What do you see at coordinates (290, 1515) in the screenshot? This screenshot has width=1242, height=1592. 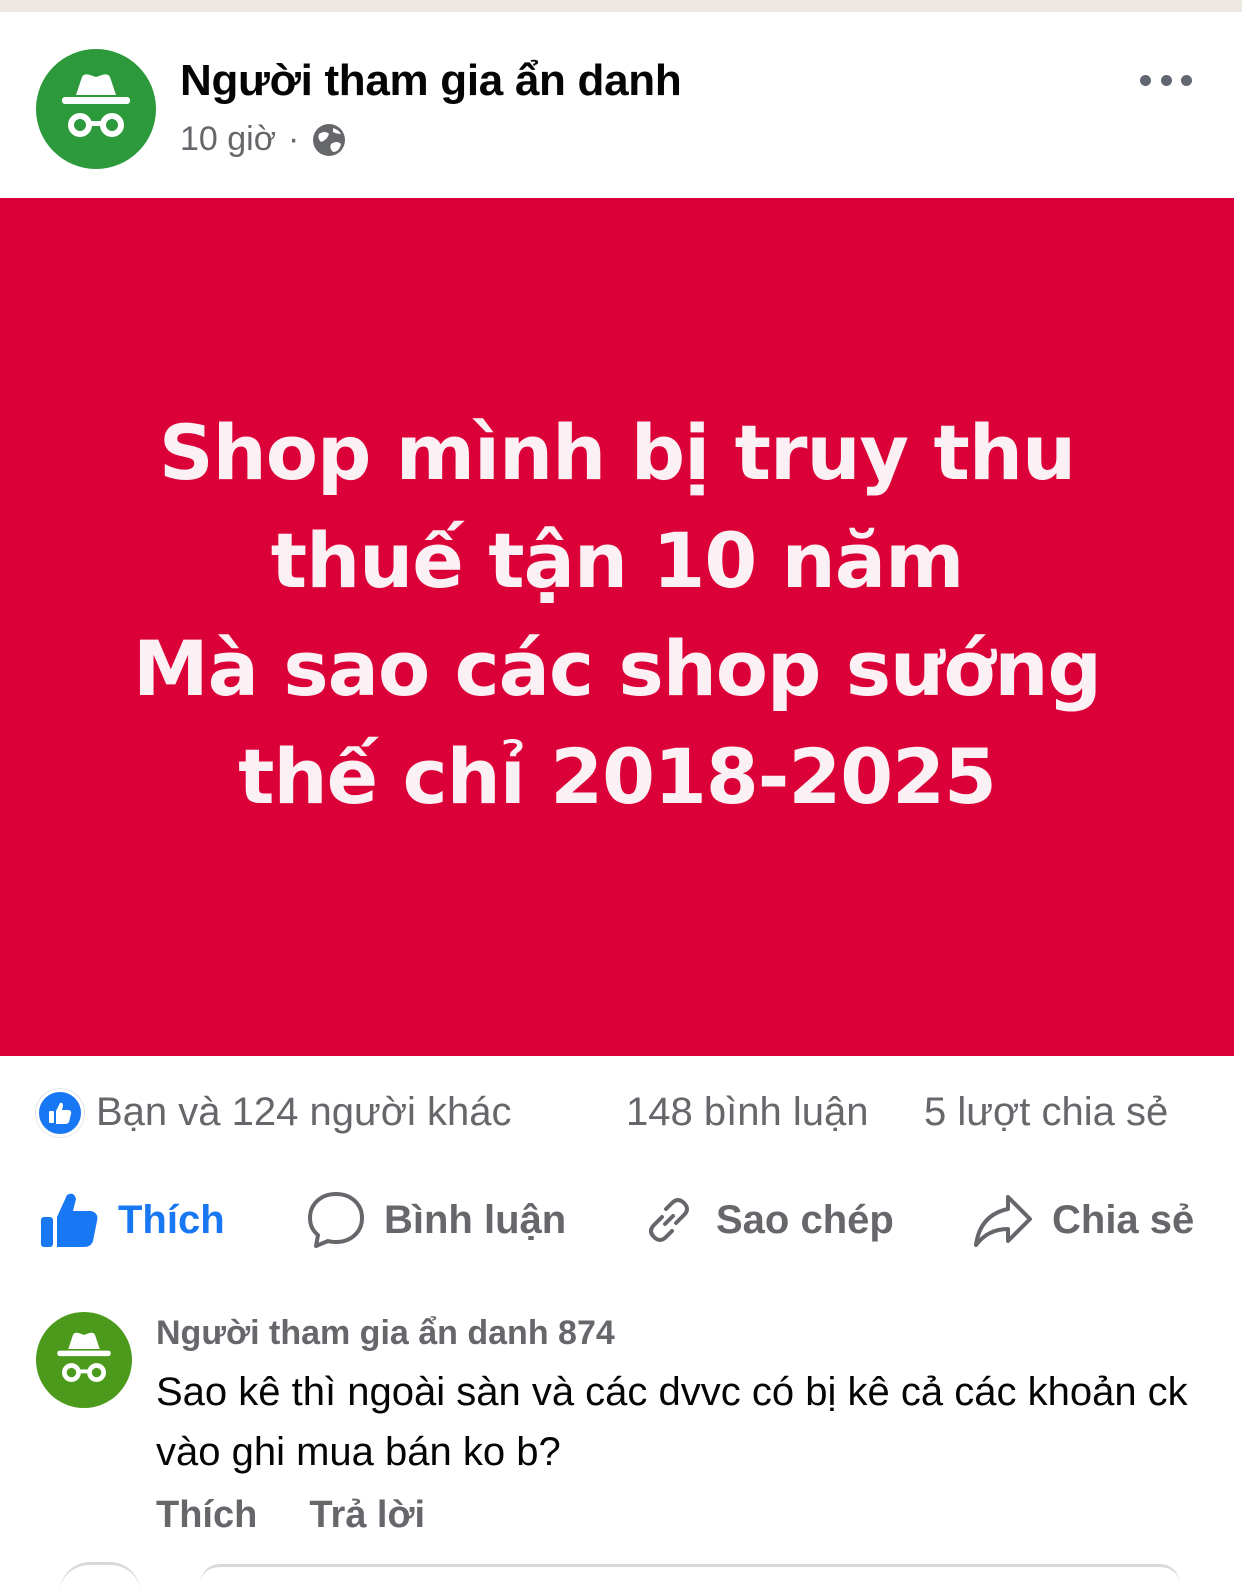 I see `comment-actions: Thích Trả lời` at bounding box center [290, 1515].